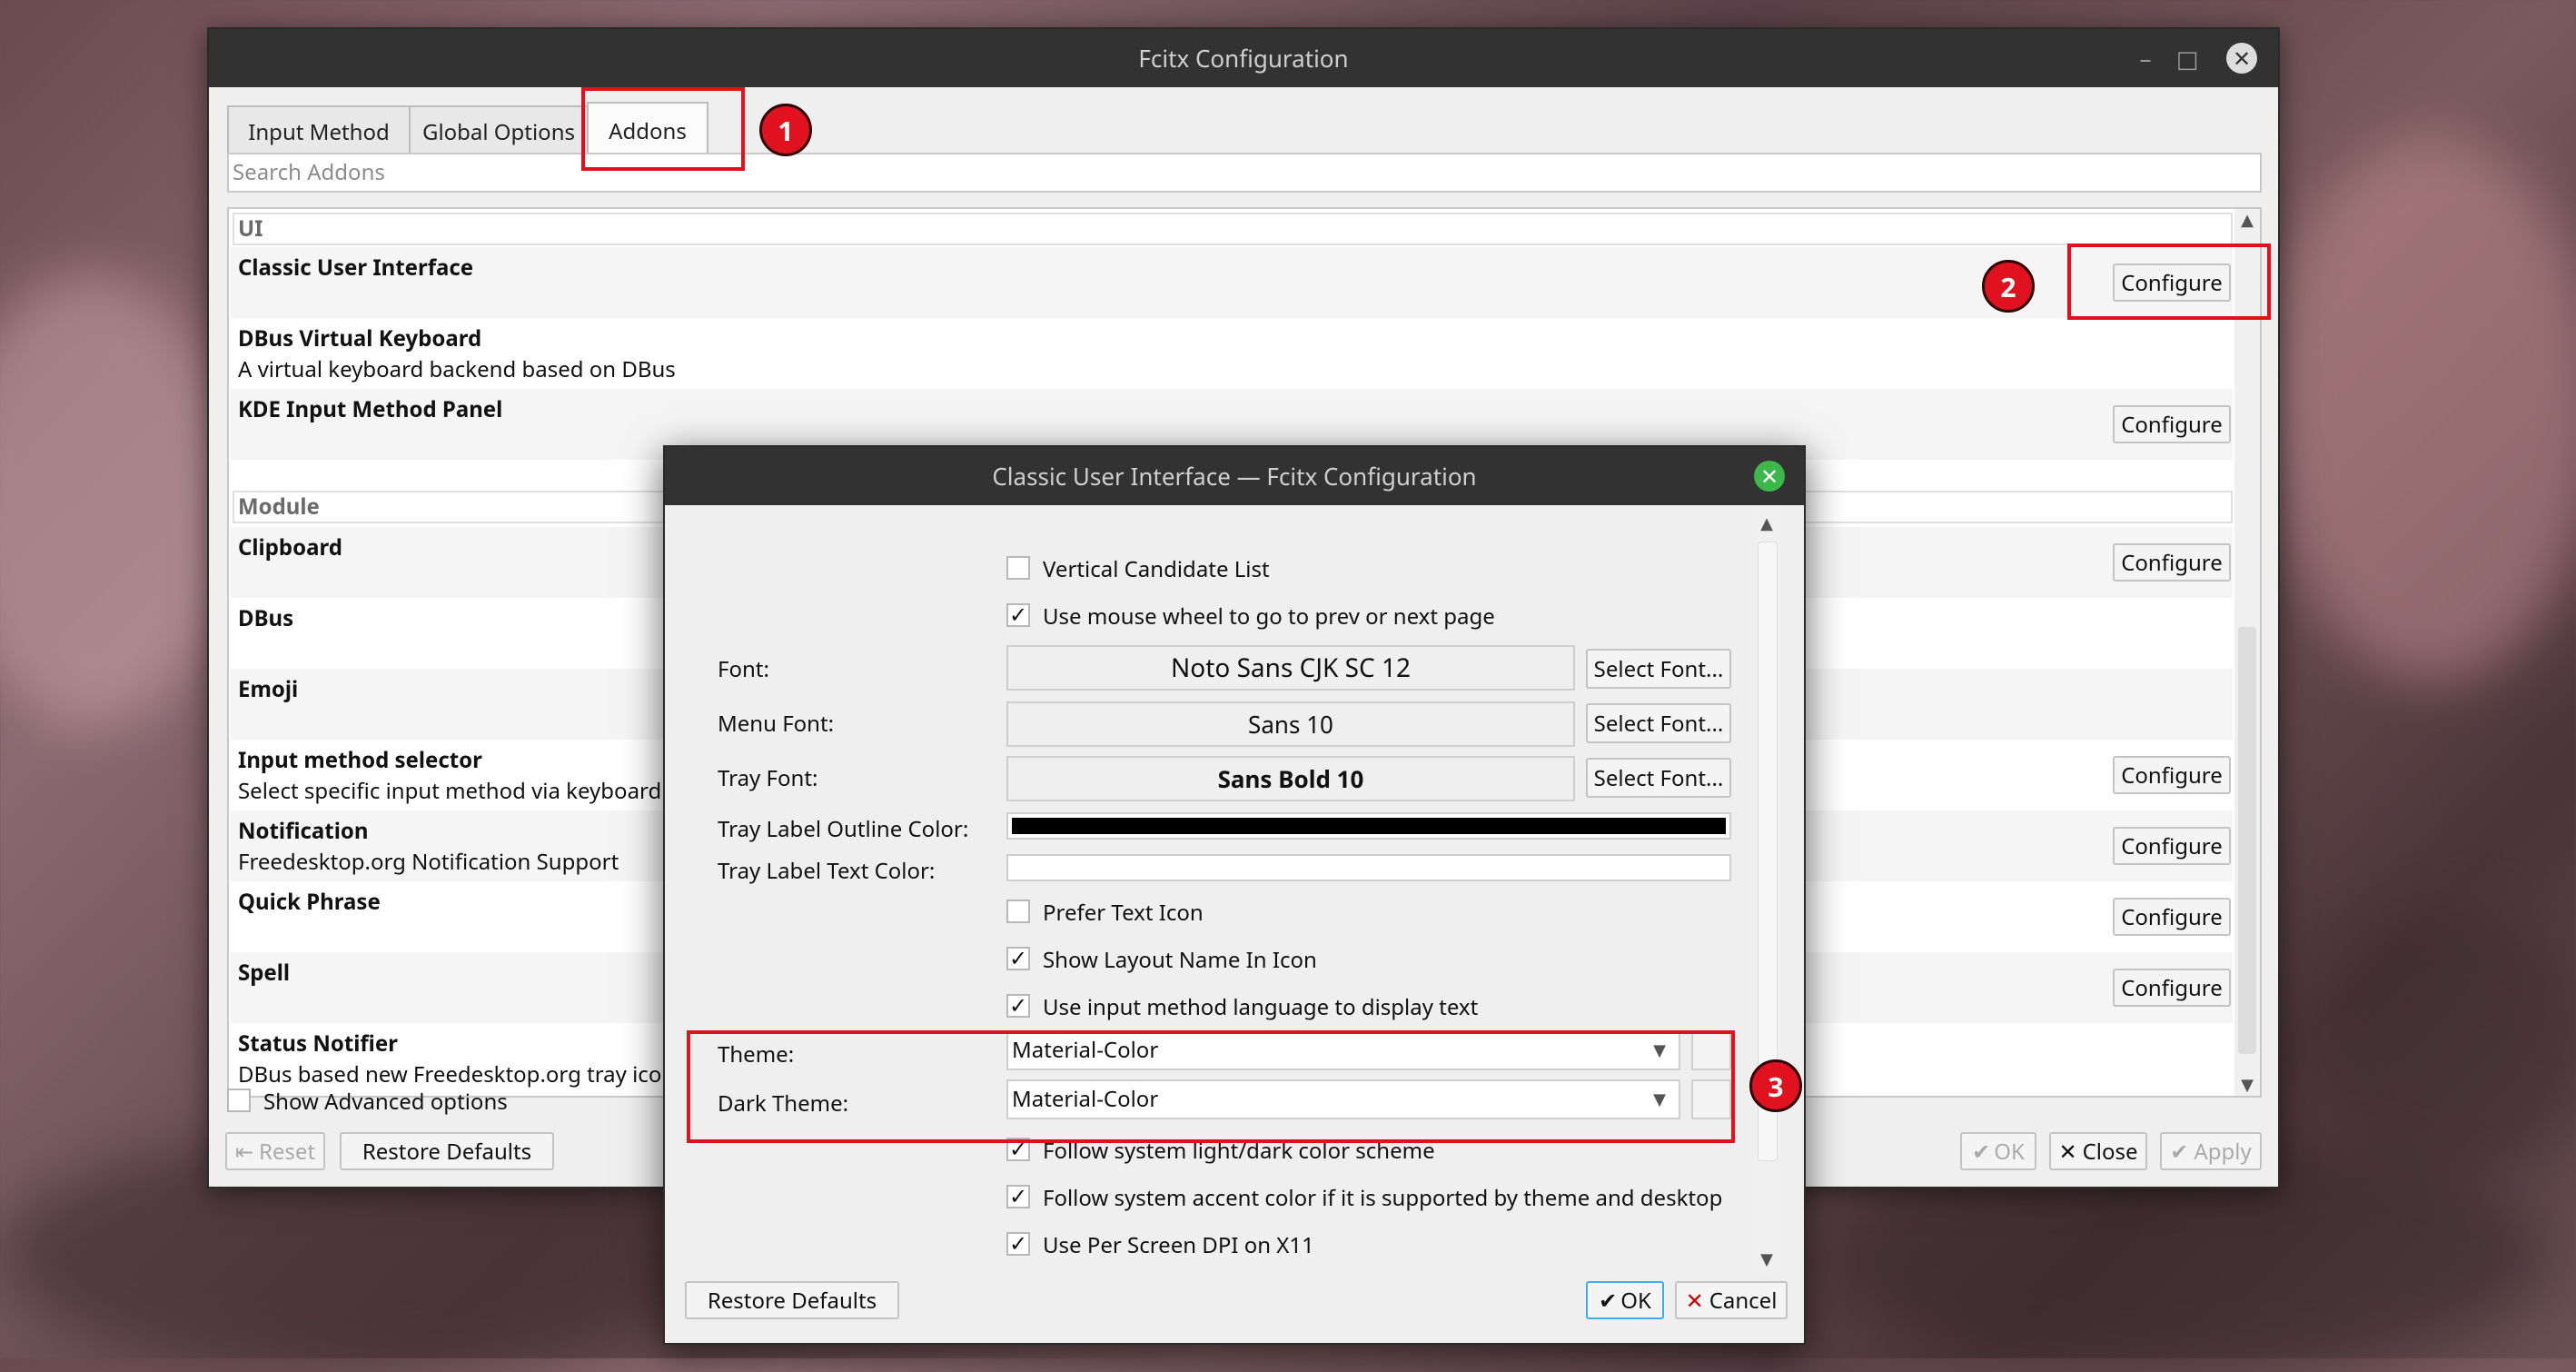  I want to click on dialog-ok-label: OK, so click(1635, 1300).